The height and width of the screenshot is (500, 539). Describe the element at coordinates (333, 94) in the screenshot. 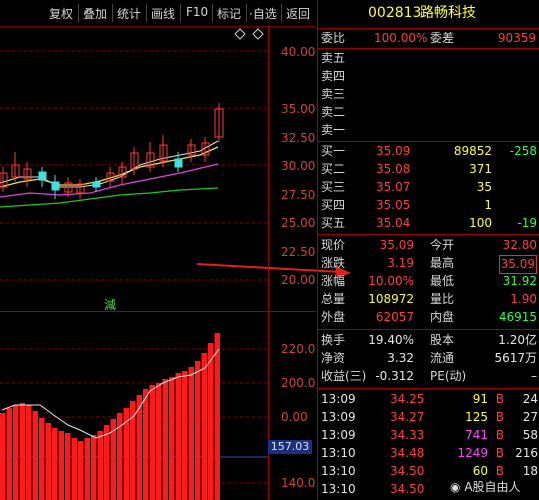

I see `ask-label: 卖三` at that location.